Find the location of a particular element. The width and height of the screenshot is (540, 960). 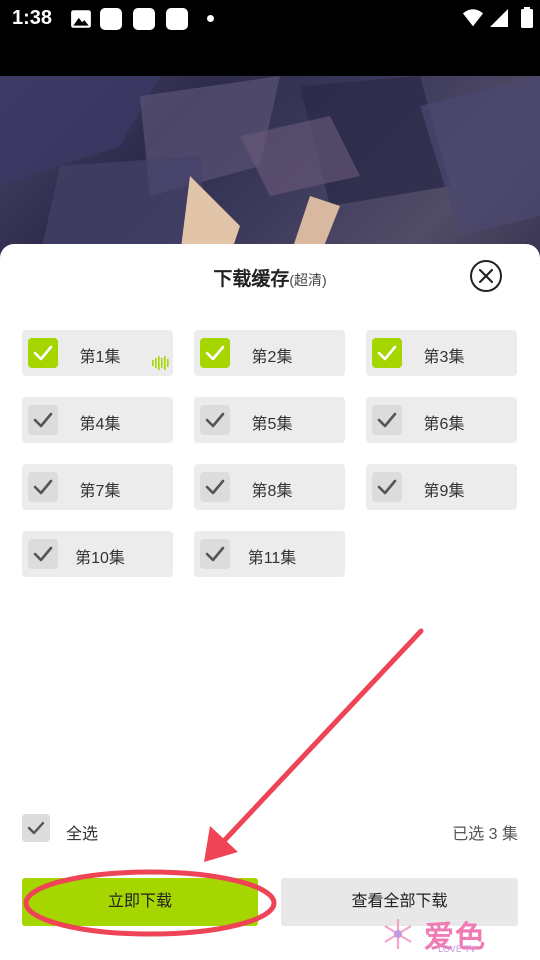

episode-label: 第7集 is located at coordinates (100, 491).